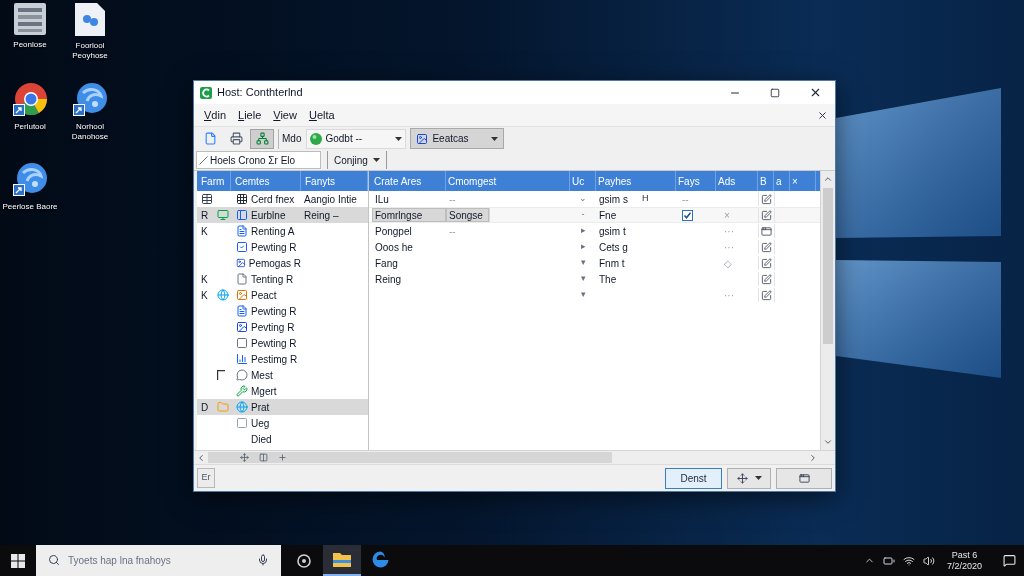 The width and height of the screenshot is (1024, 576). What do you see at coordinates (457, 138) in the screenshot?
I see `dropdown-button: Eeatcas` at bounding box center [457, 138].